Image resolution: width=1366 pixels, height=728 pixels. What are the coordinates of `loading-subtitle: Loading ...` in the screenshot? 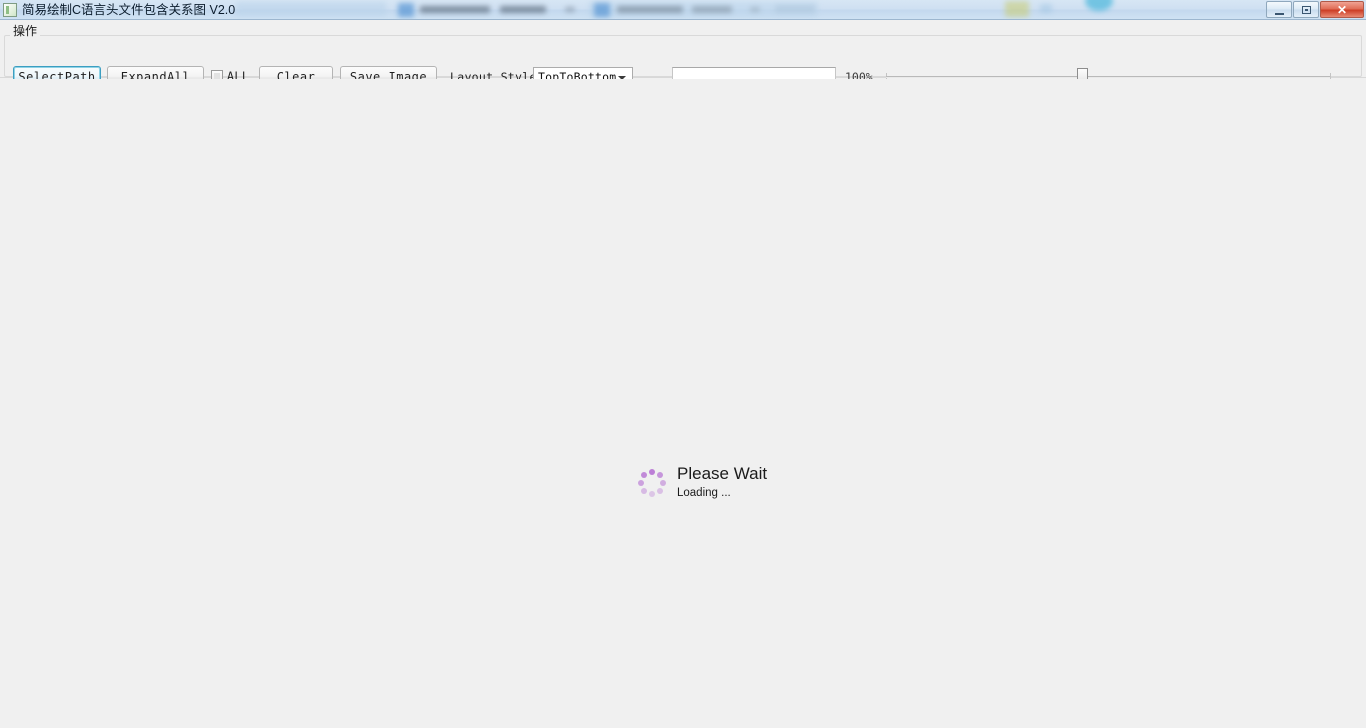 It's located at (704, 493).